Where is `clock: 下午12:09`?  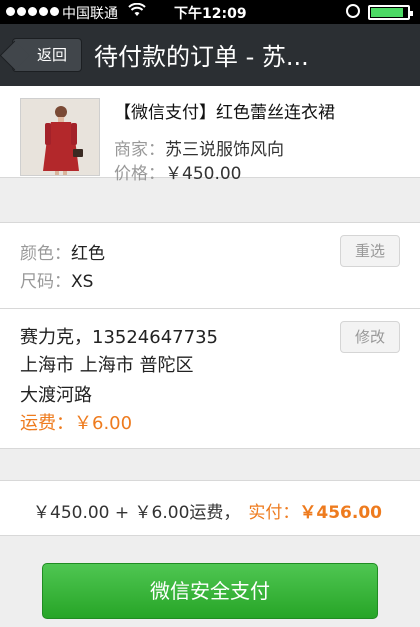 clock: 下午12:09 is located at coordinates (210, 14).